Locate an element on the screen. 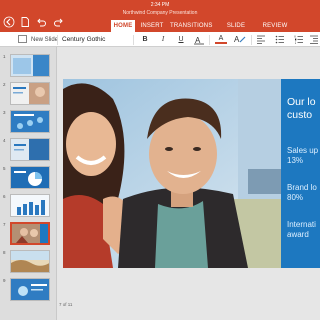 This screenshot has height=320, width=320. tab-transitions: TRANSITIONS is located at coordinates (191, 26).